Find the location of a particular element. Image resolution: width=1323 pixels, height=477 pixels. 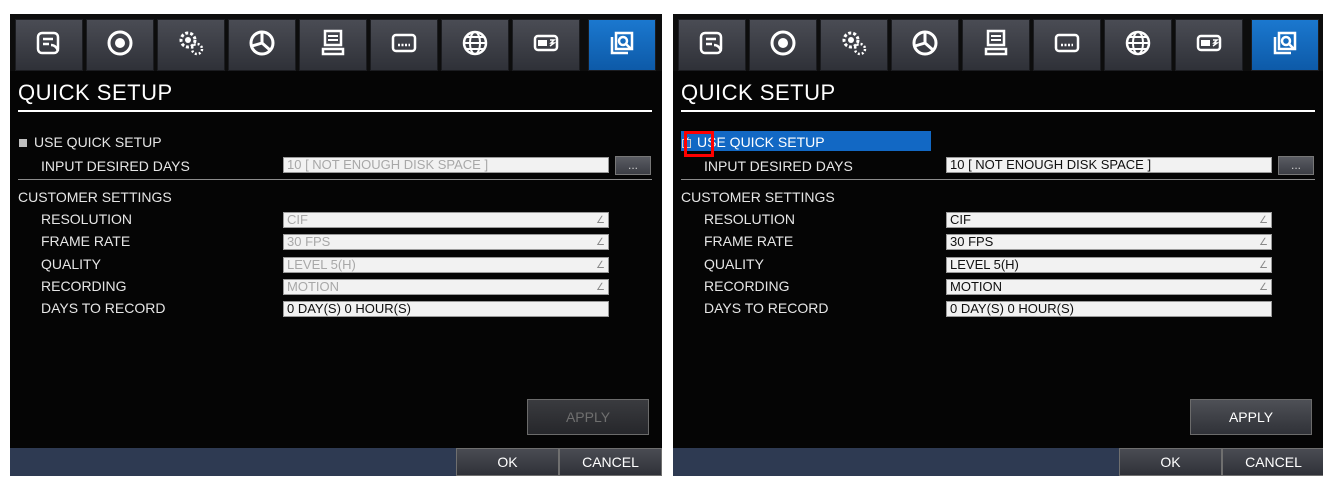

quick-search-icon is located at coordinates (1285, 45).